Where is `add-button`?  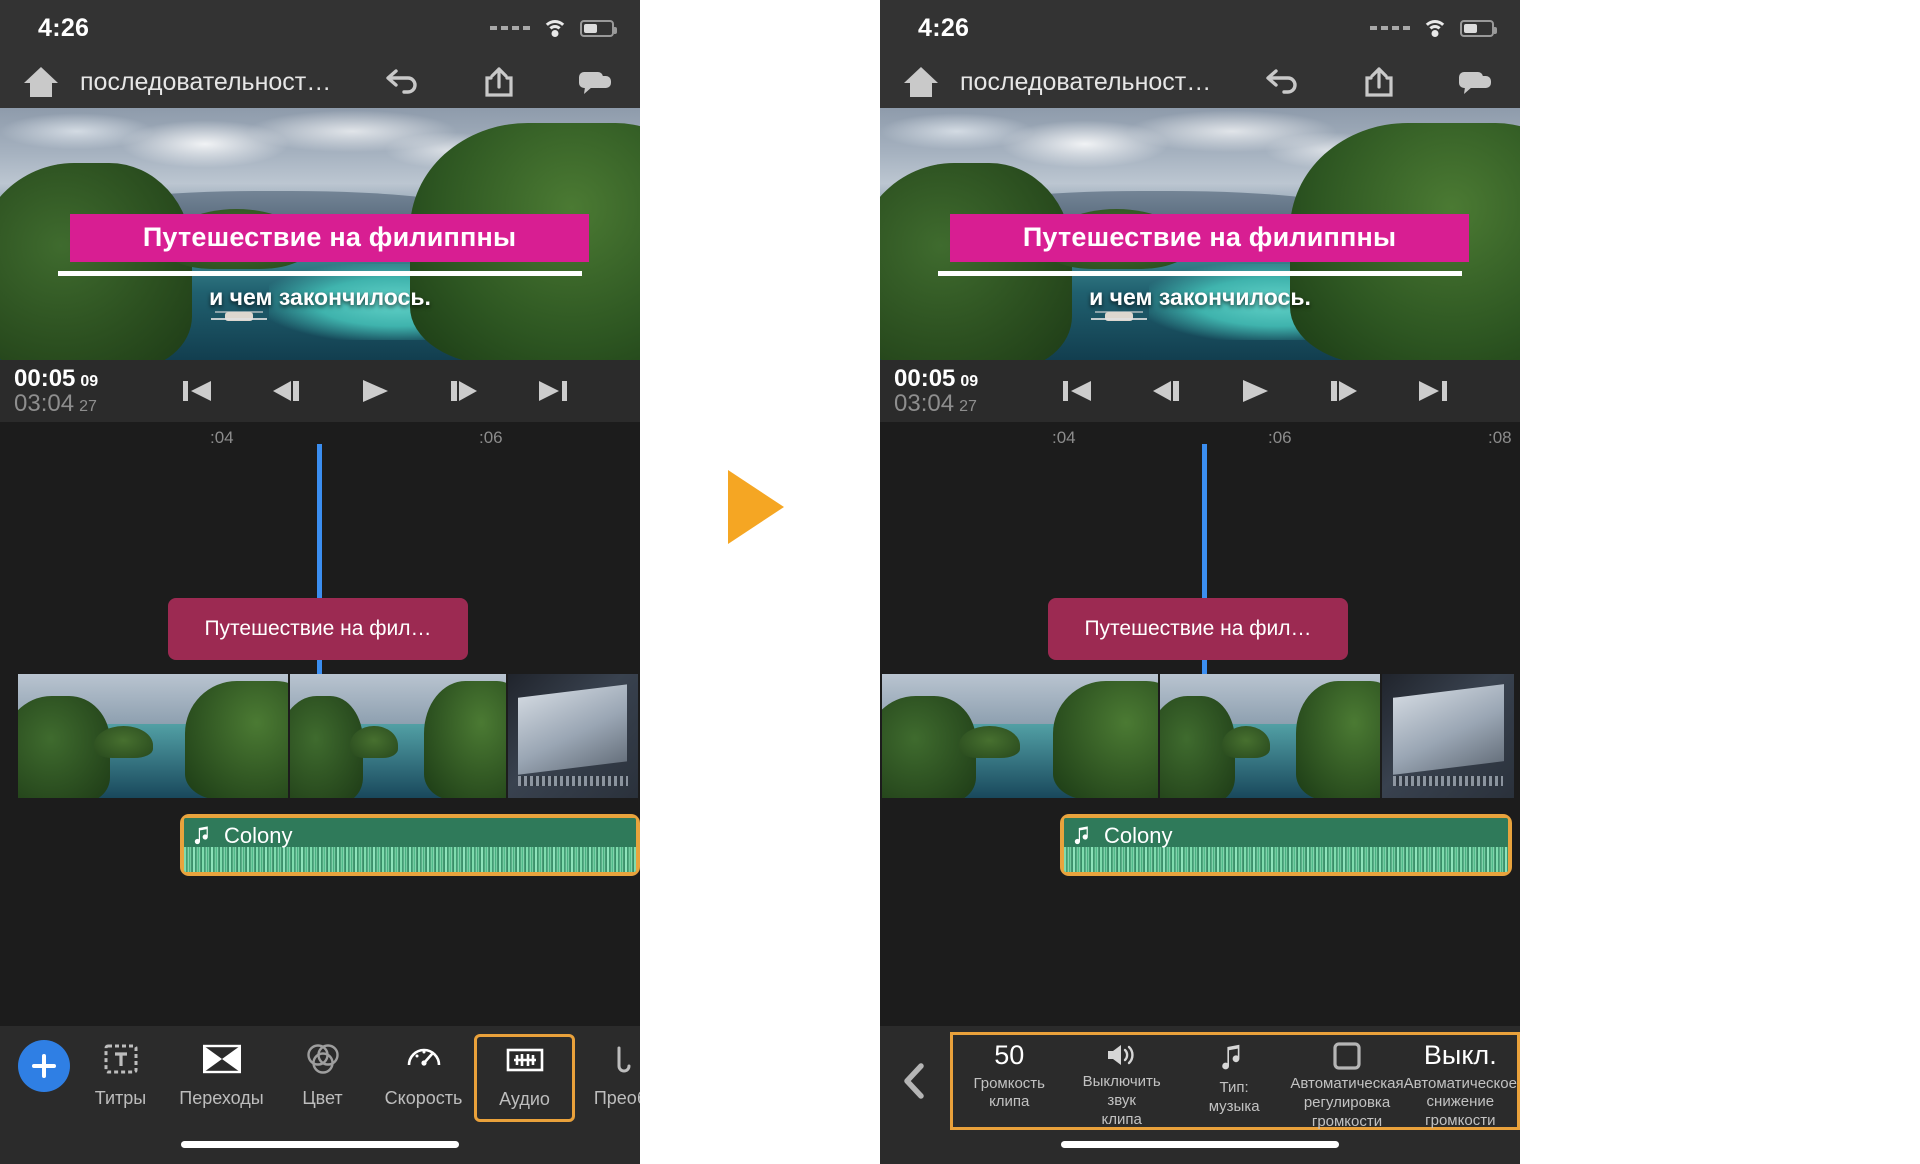
add-button is located at coordinates (44, 1066).